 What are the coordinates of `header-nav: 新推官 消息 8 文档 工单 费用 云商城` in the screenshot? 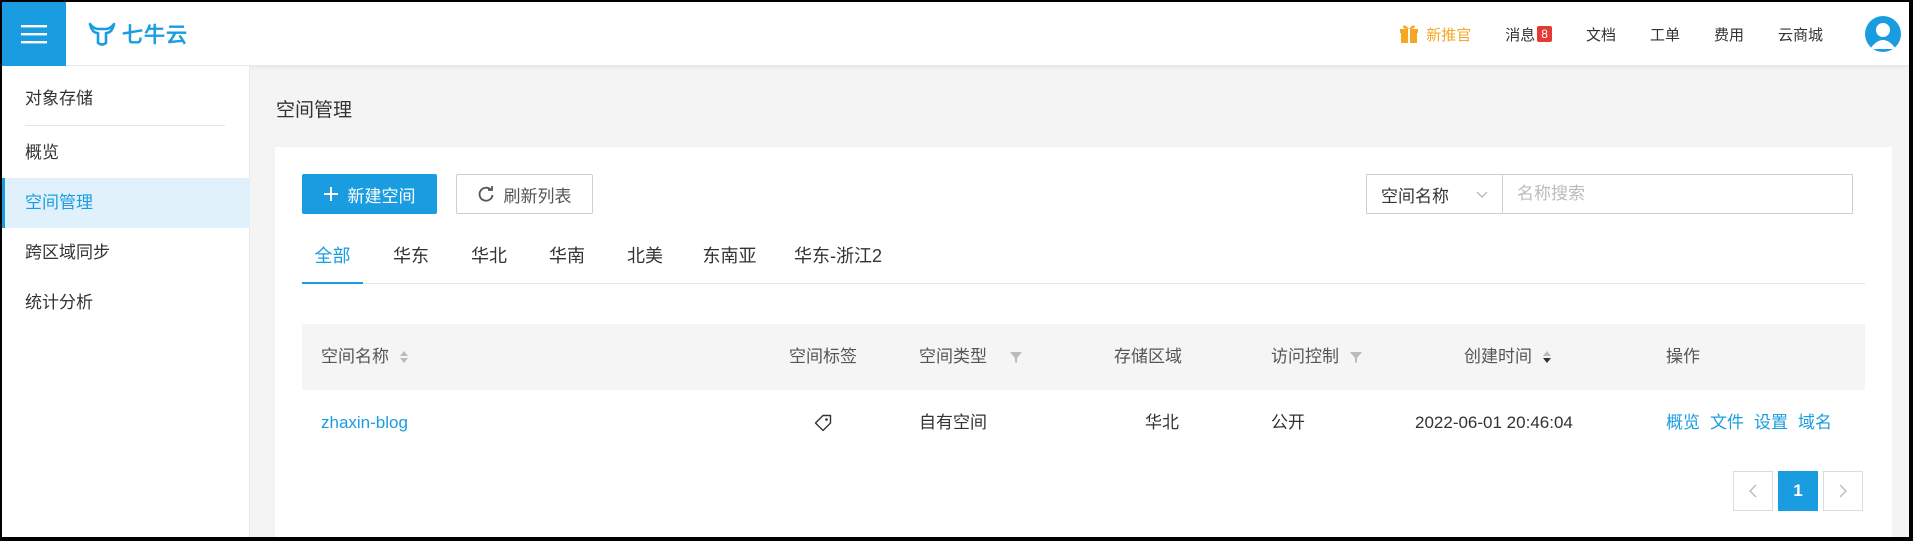 It's located at (1654, 34).